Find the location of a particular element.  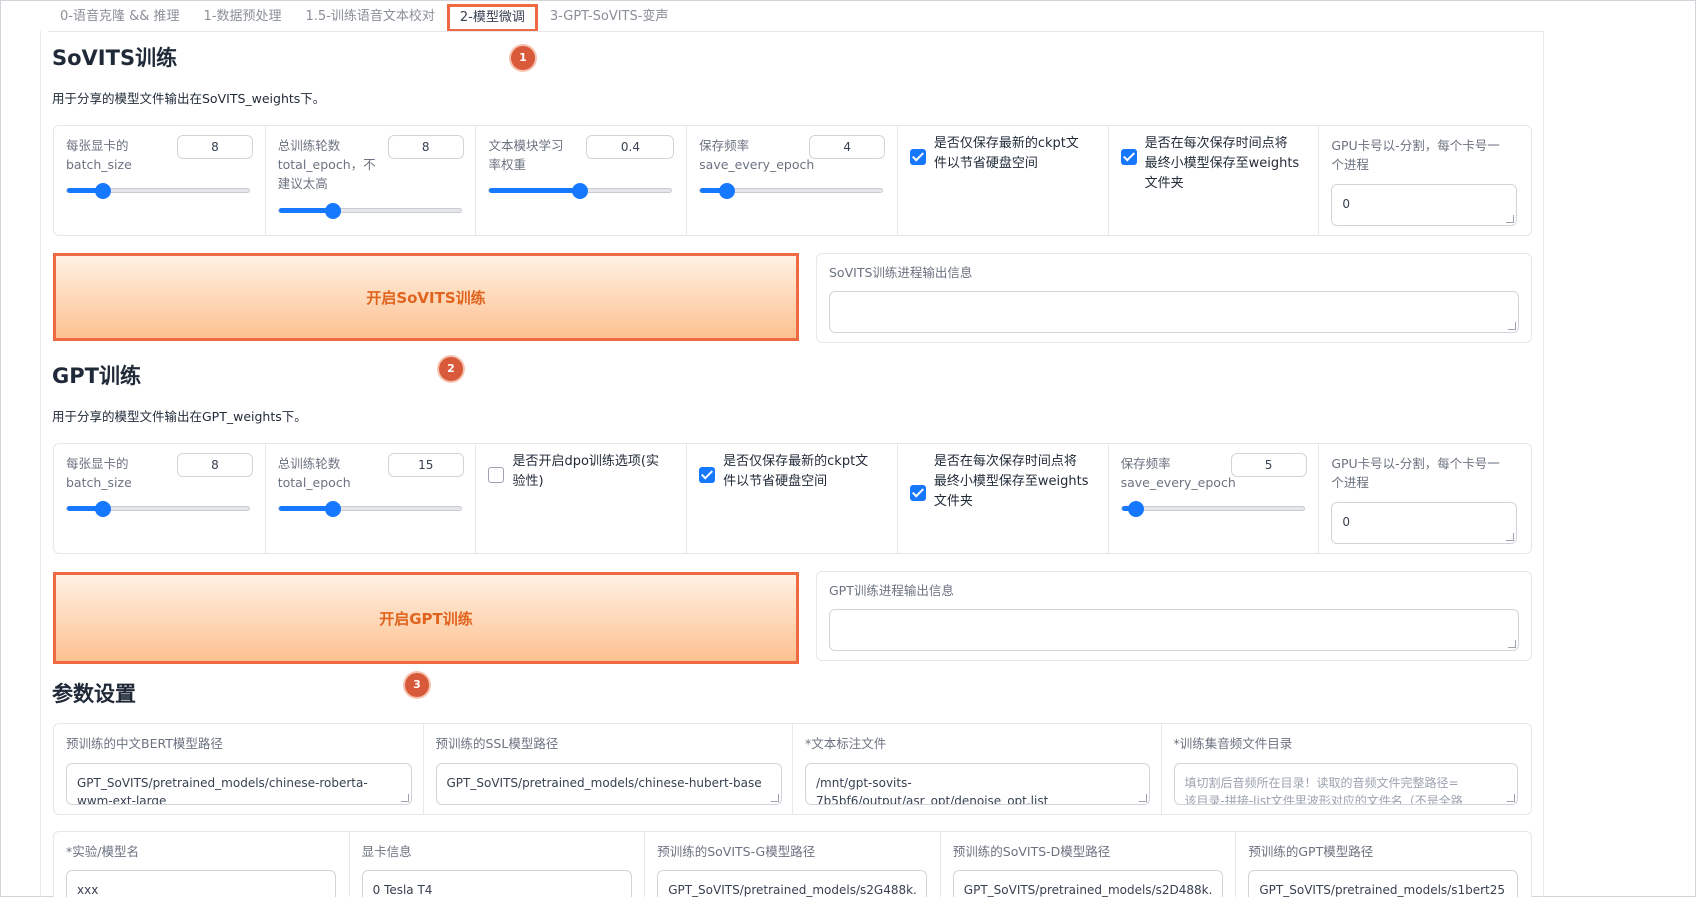

gpt-batch-input: 8 is located at coordinates (215, 465).